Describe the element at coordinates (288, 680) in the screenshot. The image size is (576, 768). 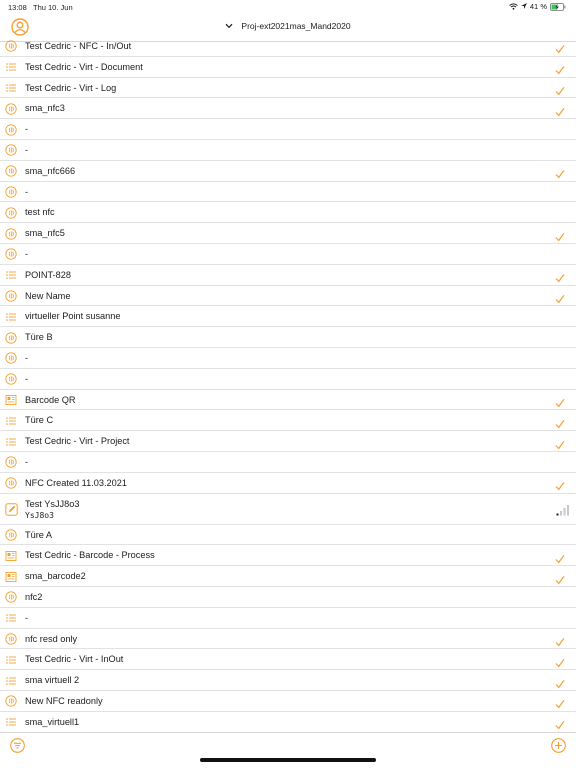
I see `list-item: sma virtuell 2` at that location.